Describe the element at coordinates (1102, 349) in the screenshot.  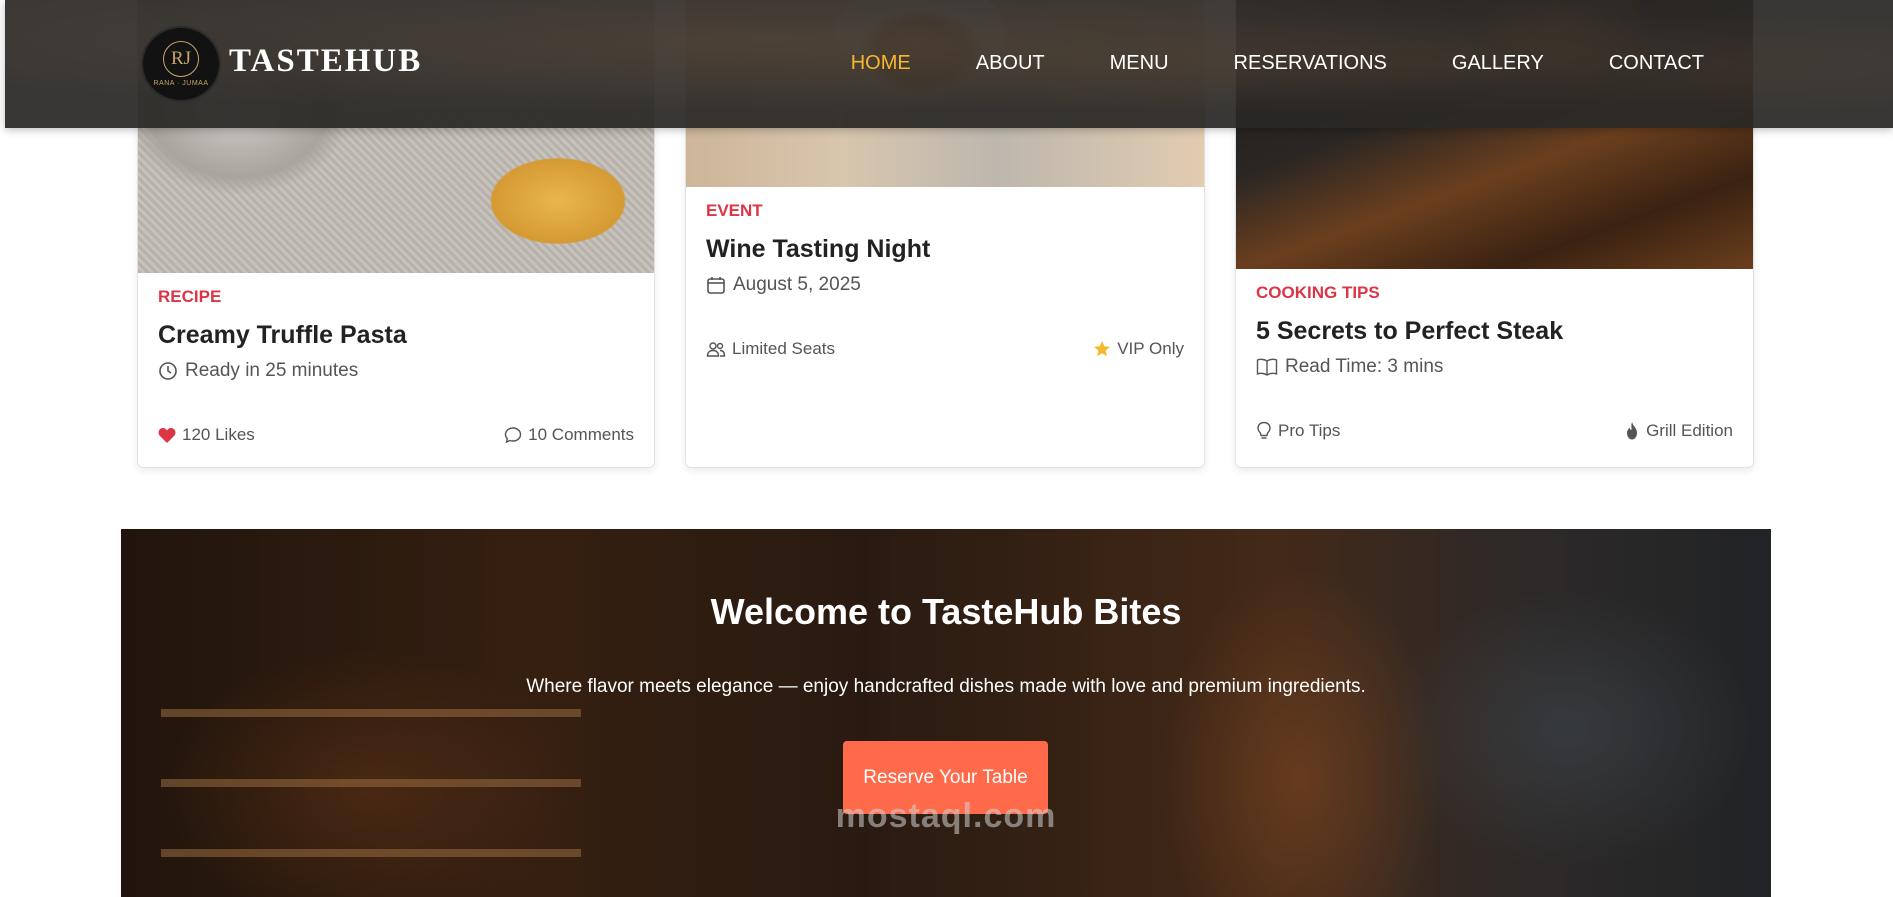
I see `star-icon` at that location.